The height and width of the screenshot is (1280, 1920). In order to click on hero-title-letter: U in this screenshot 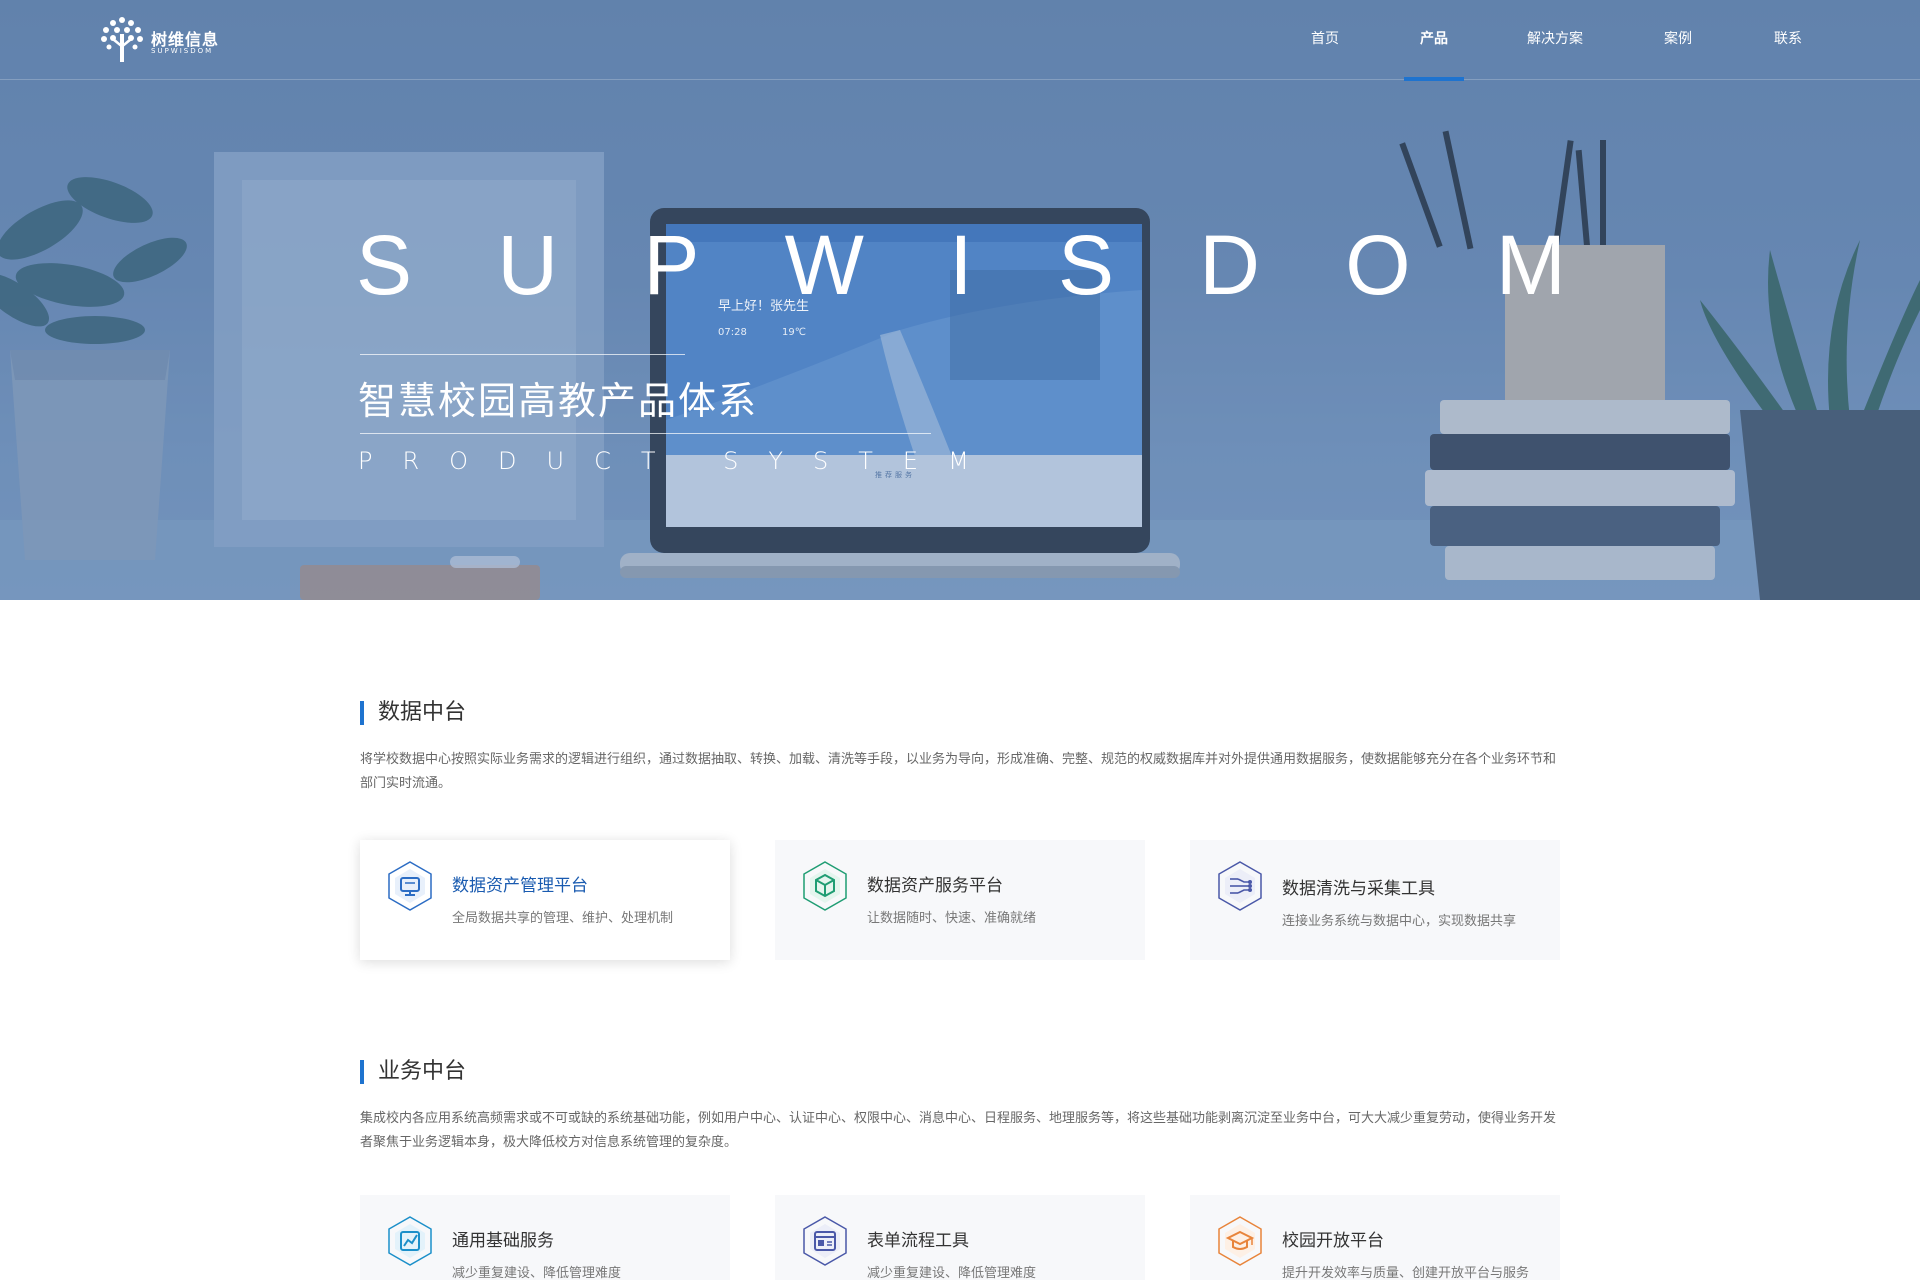, I will do `click(528, 265)`.